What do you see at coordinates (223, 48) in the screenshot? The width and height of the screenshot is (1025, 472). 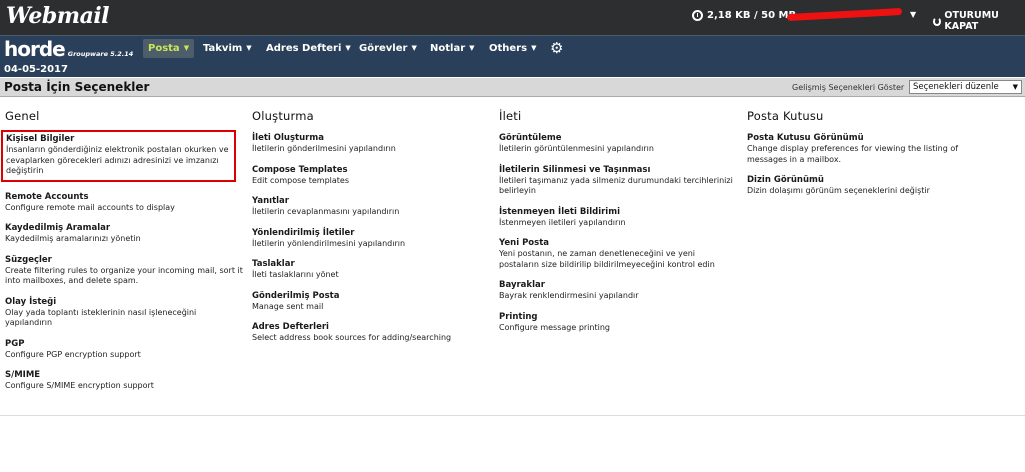 I see `nav-takvim-label: Takvim` at bounding box center [223, 48].